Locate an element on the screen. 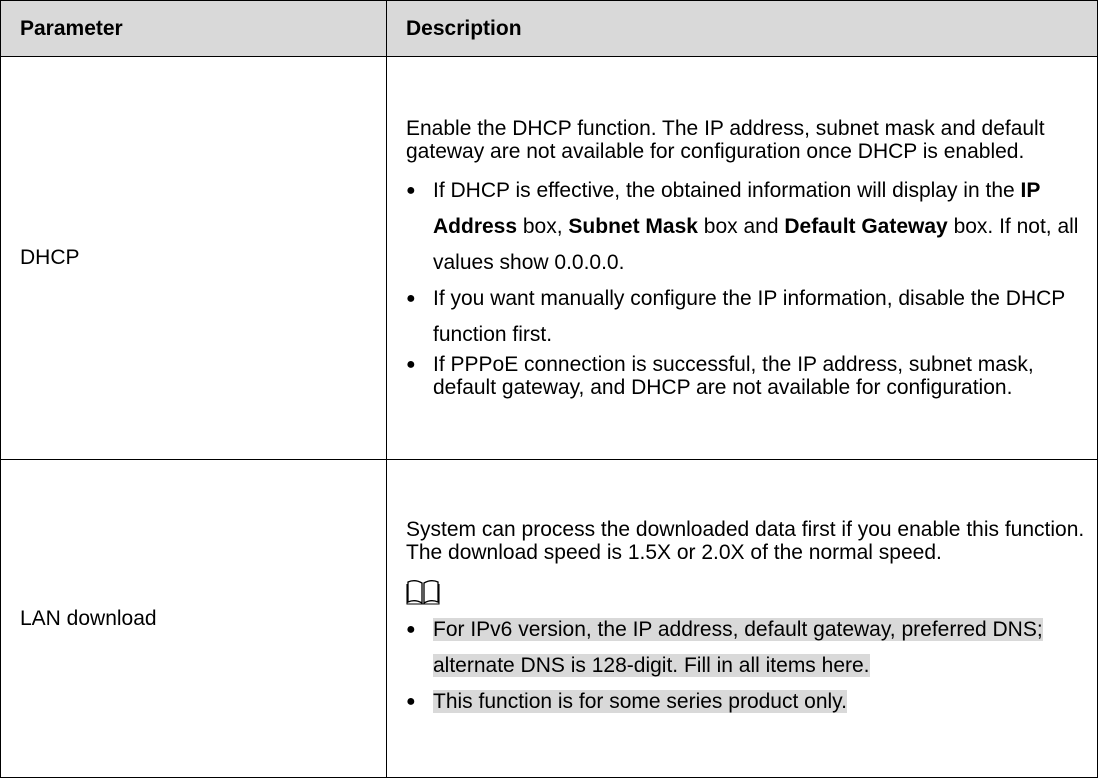 The height and width of the screenshot is (779, 1099). subnet-mask-label: Subnet Mask is located at coordinates (633, 226).